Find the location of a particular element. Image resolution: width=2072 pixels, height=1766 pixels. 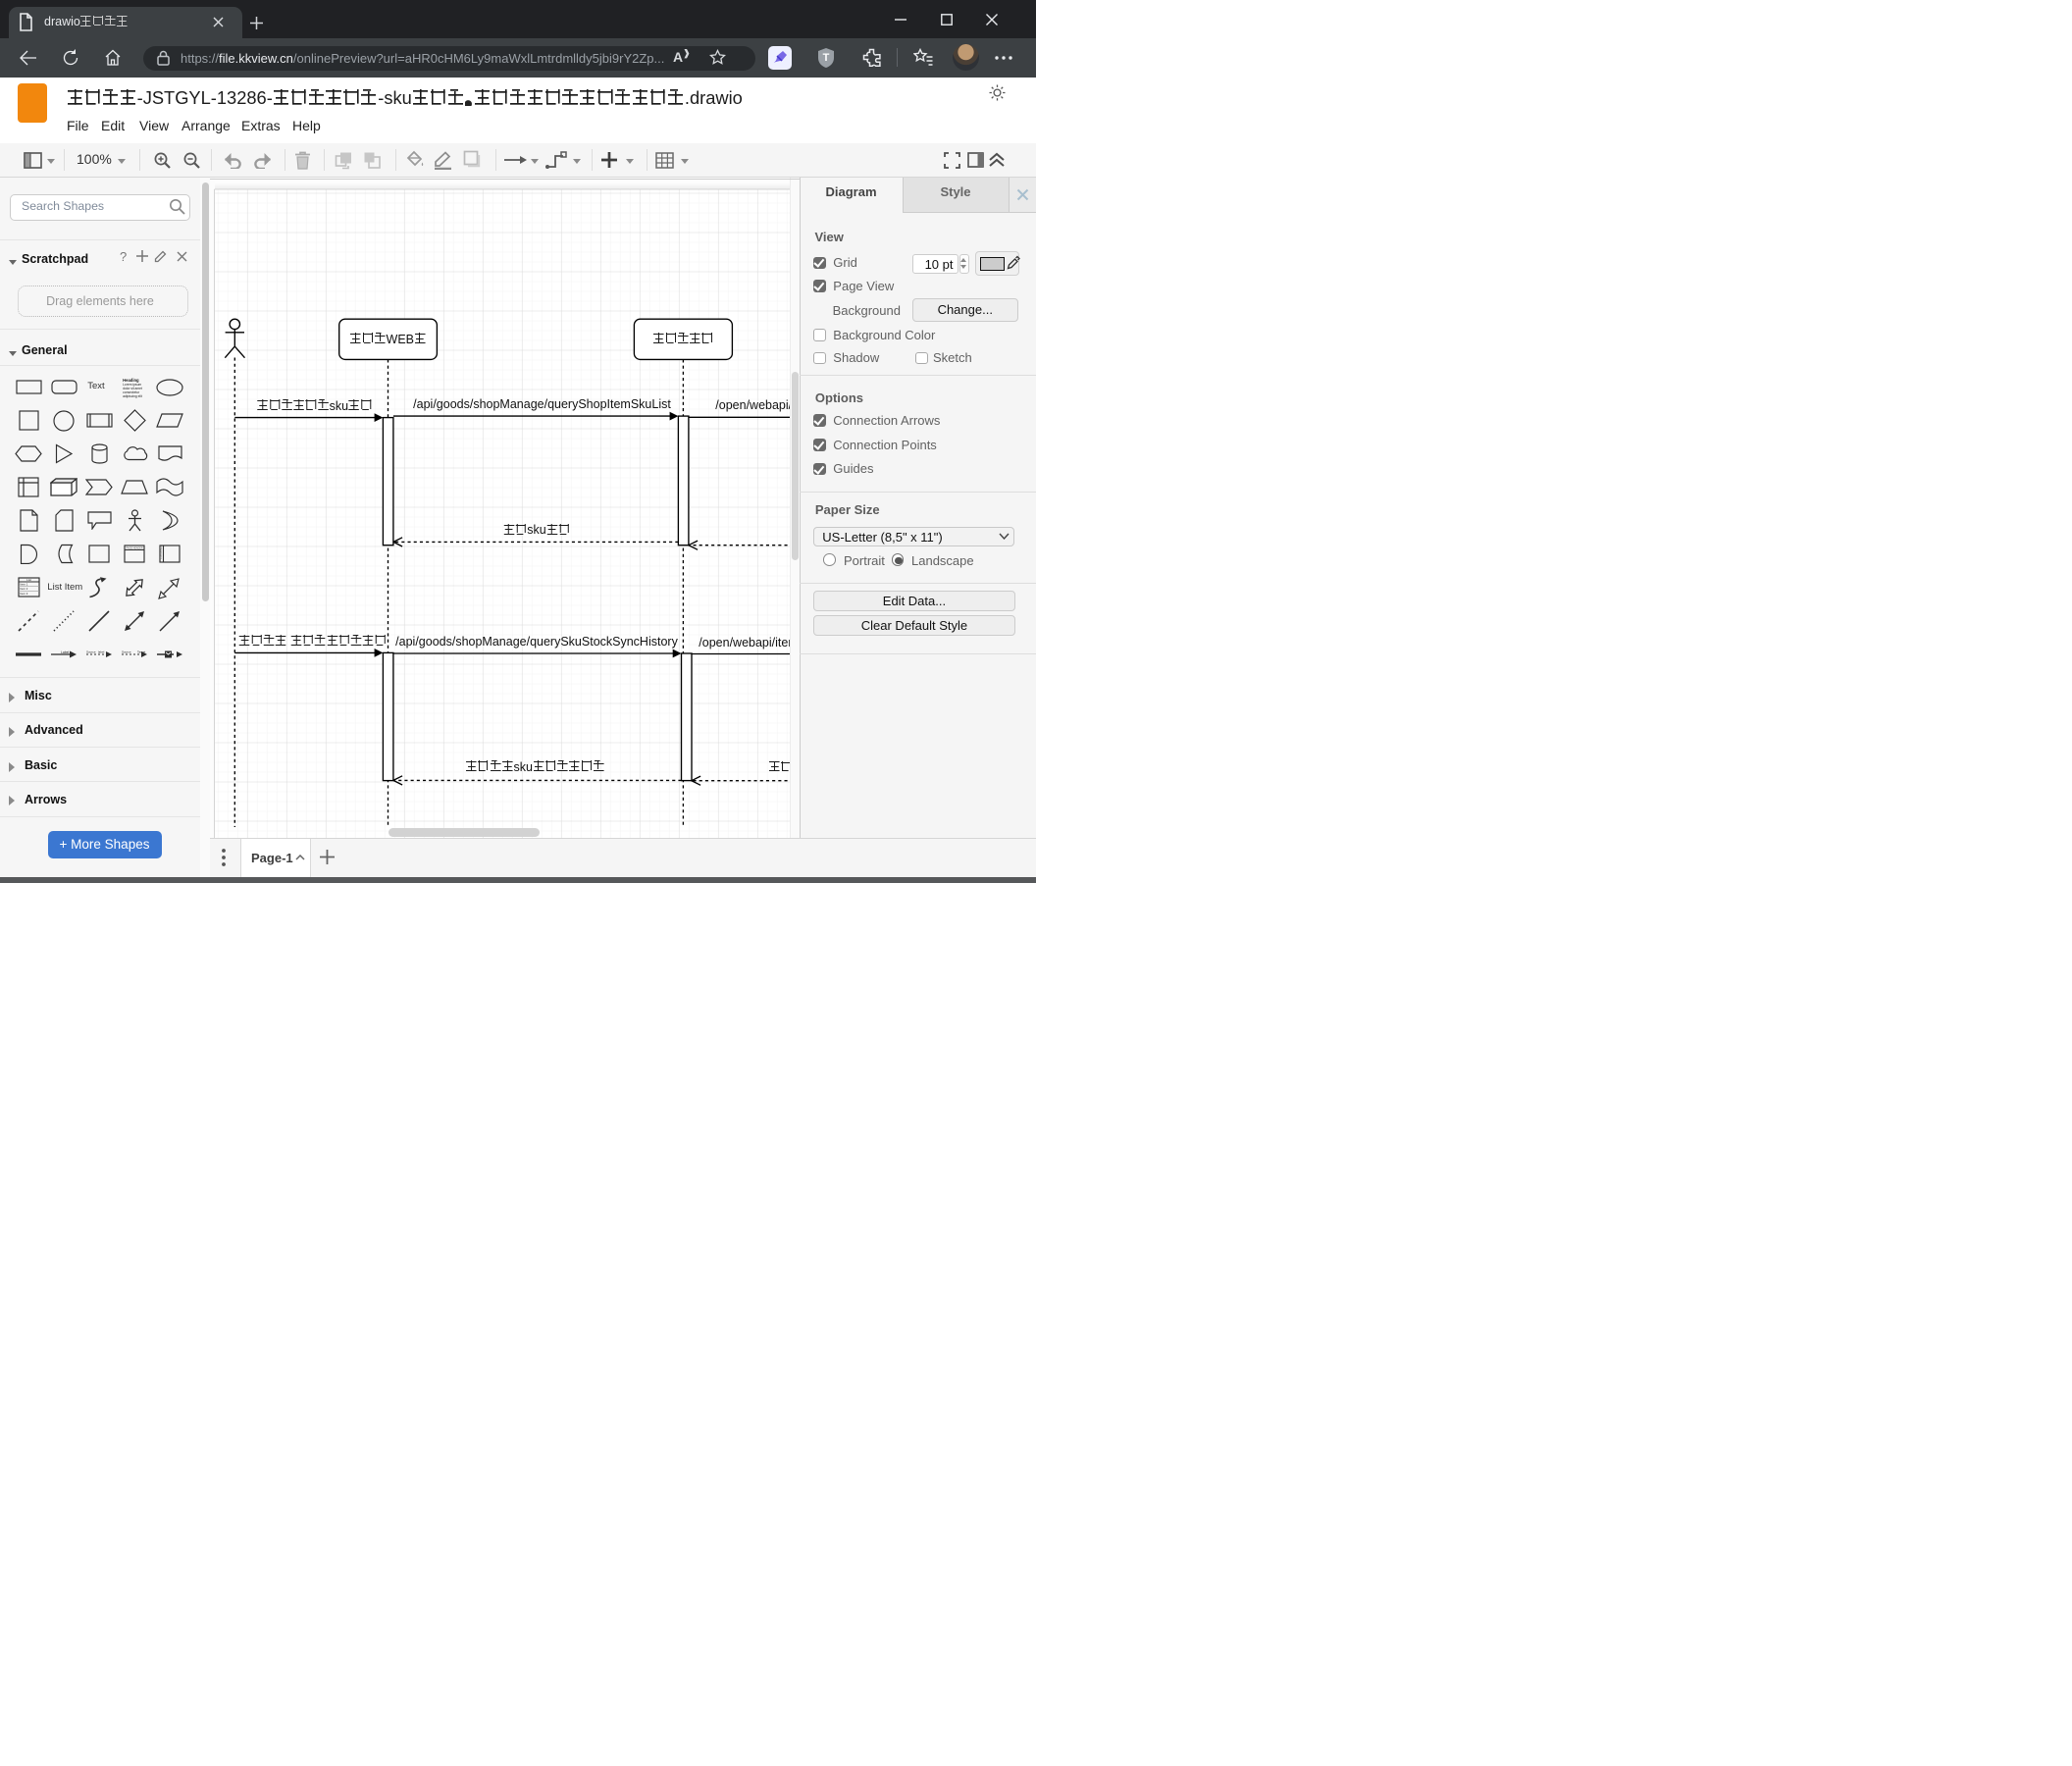

svg-text: T is located at coordinates (826, 58).